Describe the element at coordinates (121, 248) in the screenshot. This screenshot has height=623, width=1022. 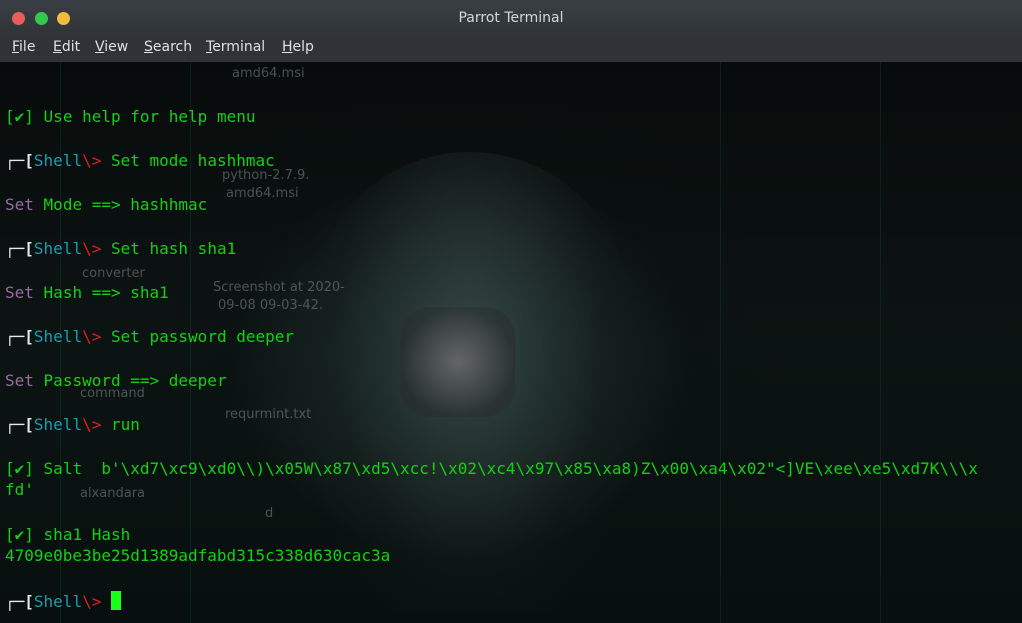
I see `prompt-line: ┌─[Shell\> Set hash sha1` at that location.